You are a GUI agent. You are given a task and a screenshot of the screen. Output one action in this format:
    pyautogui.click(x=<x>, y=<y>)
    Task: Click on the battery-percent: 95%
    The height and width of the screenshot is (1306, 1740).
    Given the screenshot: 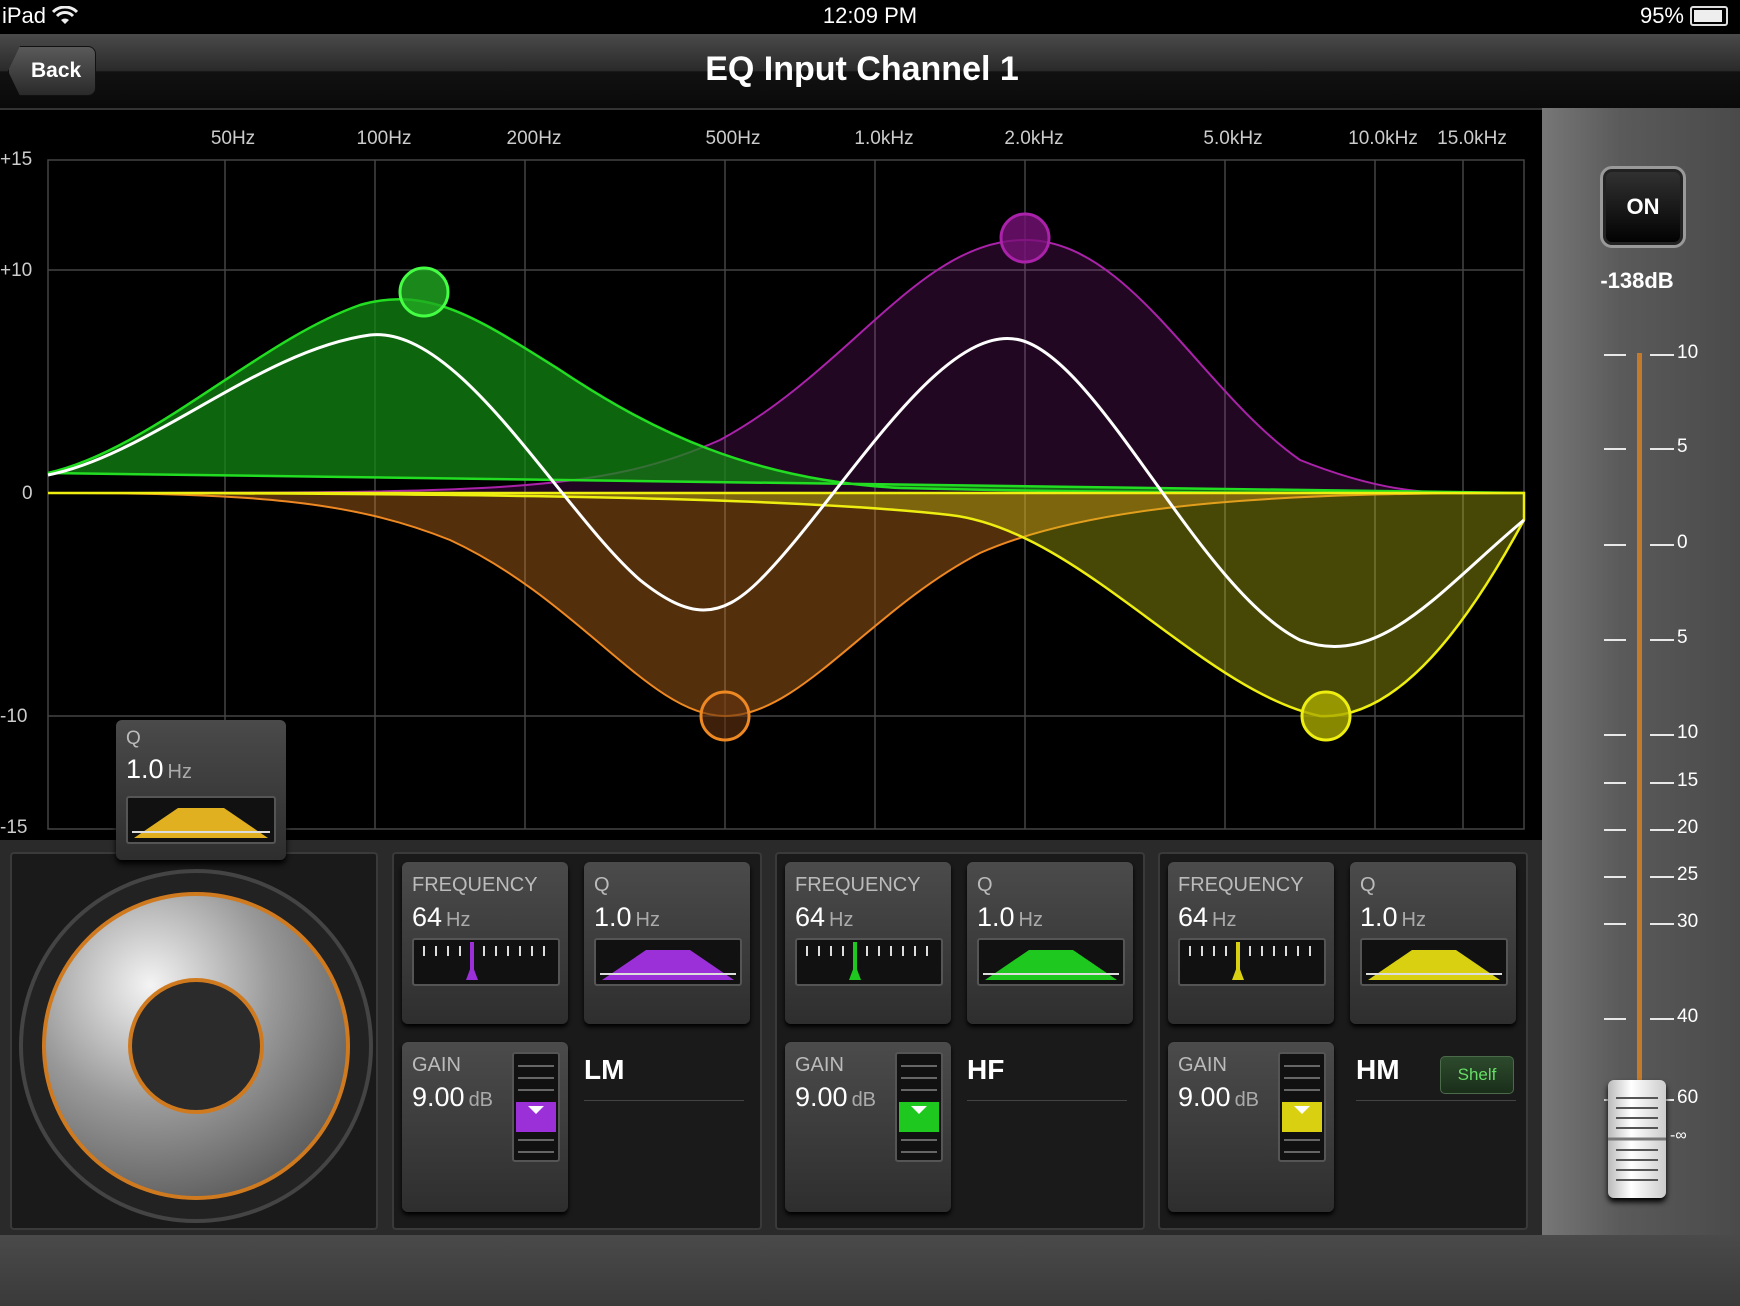 What is the action you would take?
    pyautogui.click(x=1661, y=15)
    